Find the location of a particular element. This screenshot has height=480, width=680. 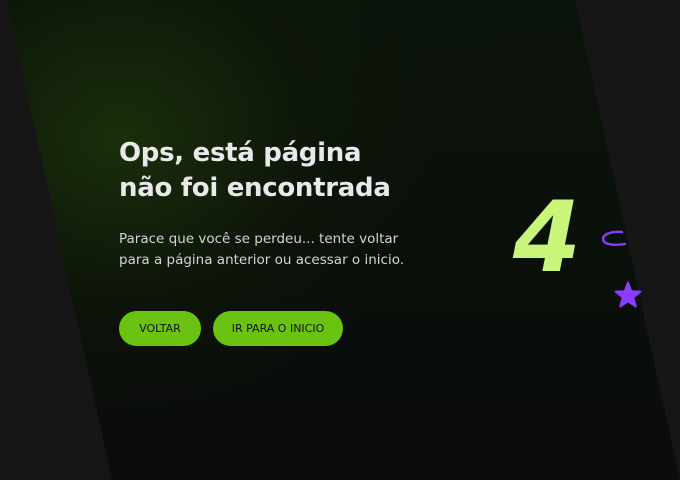

error-digit: 4 is located at coordinates (547, 238).